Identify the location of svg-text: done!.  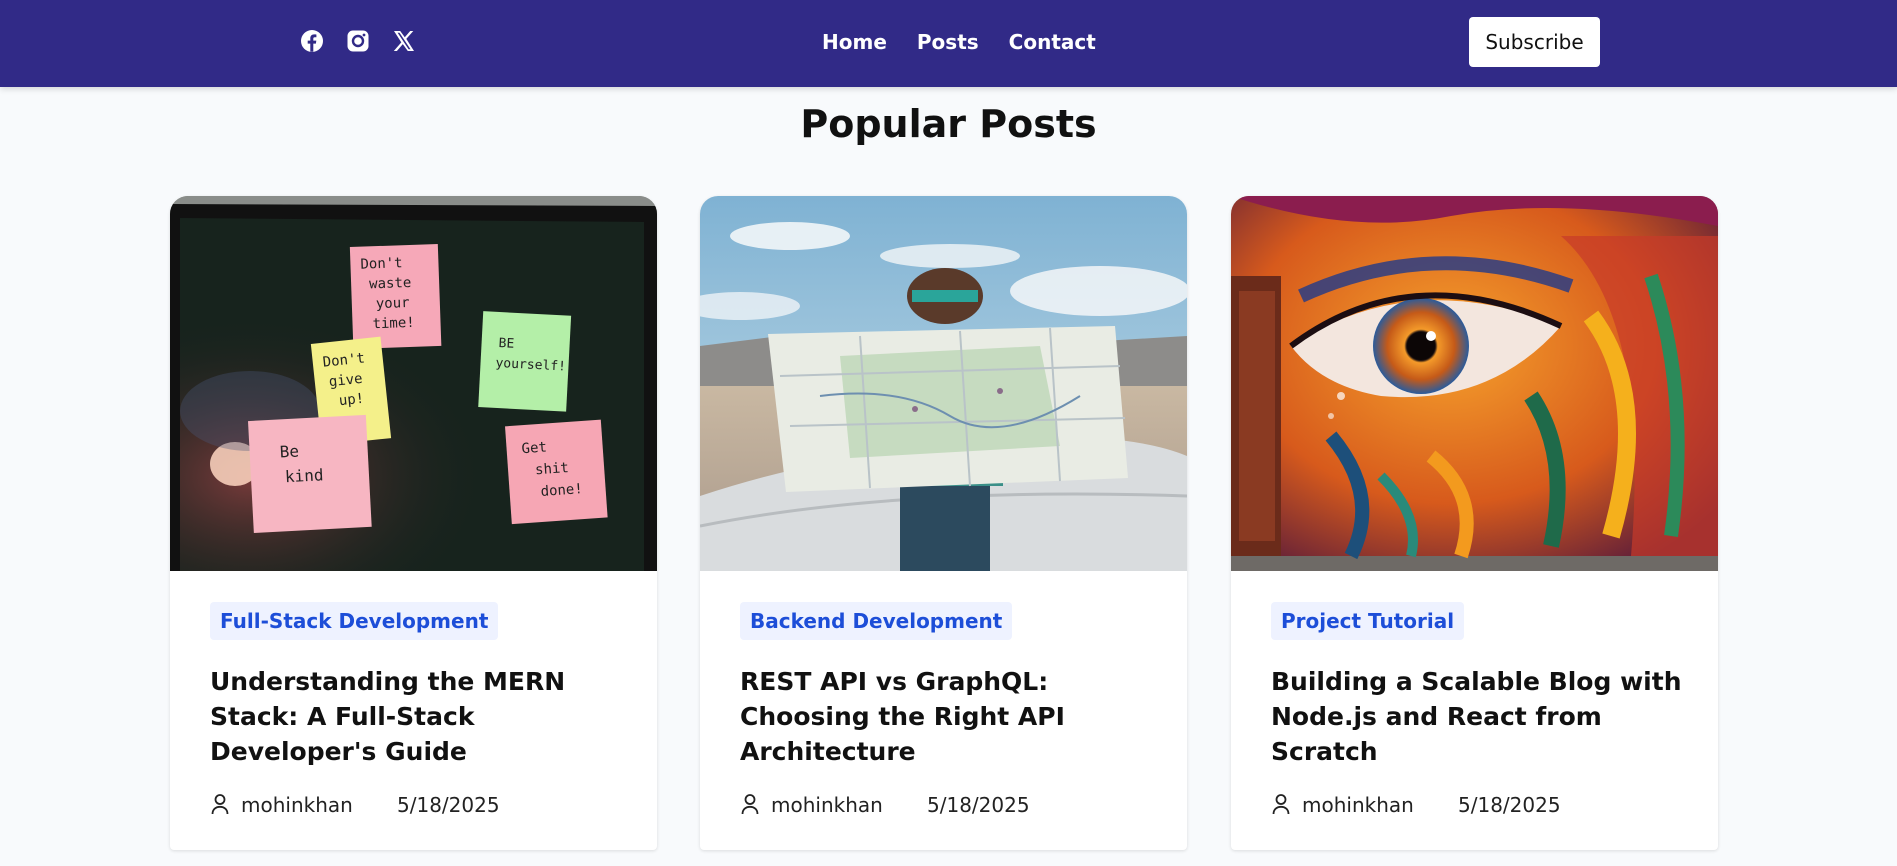
(561, 490).